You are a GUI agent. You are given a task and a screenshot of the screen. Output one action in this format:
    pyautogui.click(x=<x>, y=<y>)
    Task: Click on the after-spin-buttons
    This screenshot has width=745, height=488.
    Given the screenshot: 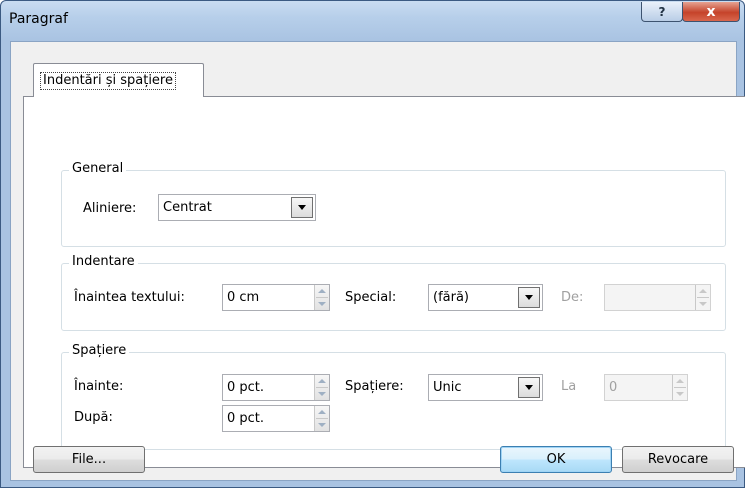 What is the action you would take?
    pyautogui.click(x=321, y=418)
    